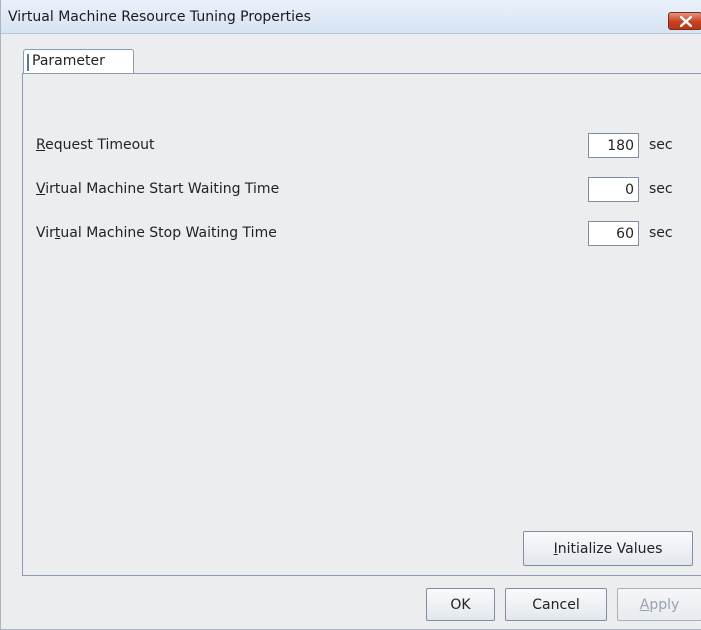 This screenshot has height=630, width=701. What do you see at coordinates (664, 604) in the screenshot?
I see `apply-label-rest: pply` at bounding box center [664, 604].